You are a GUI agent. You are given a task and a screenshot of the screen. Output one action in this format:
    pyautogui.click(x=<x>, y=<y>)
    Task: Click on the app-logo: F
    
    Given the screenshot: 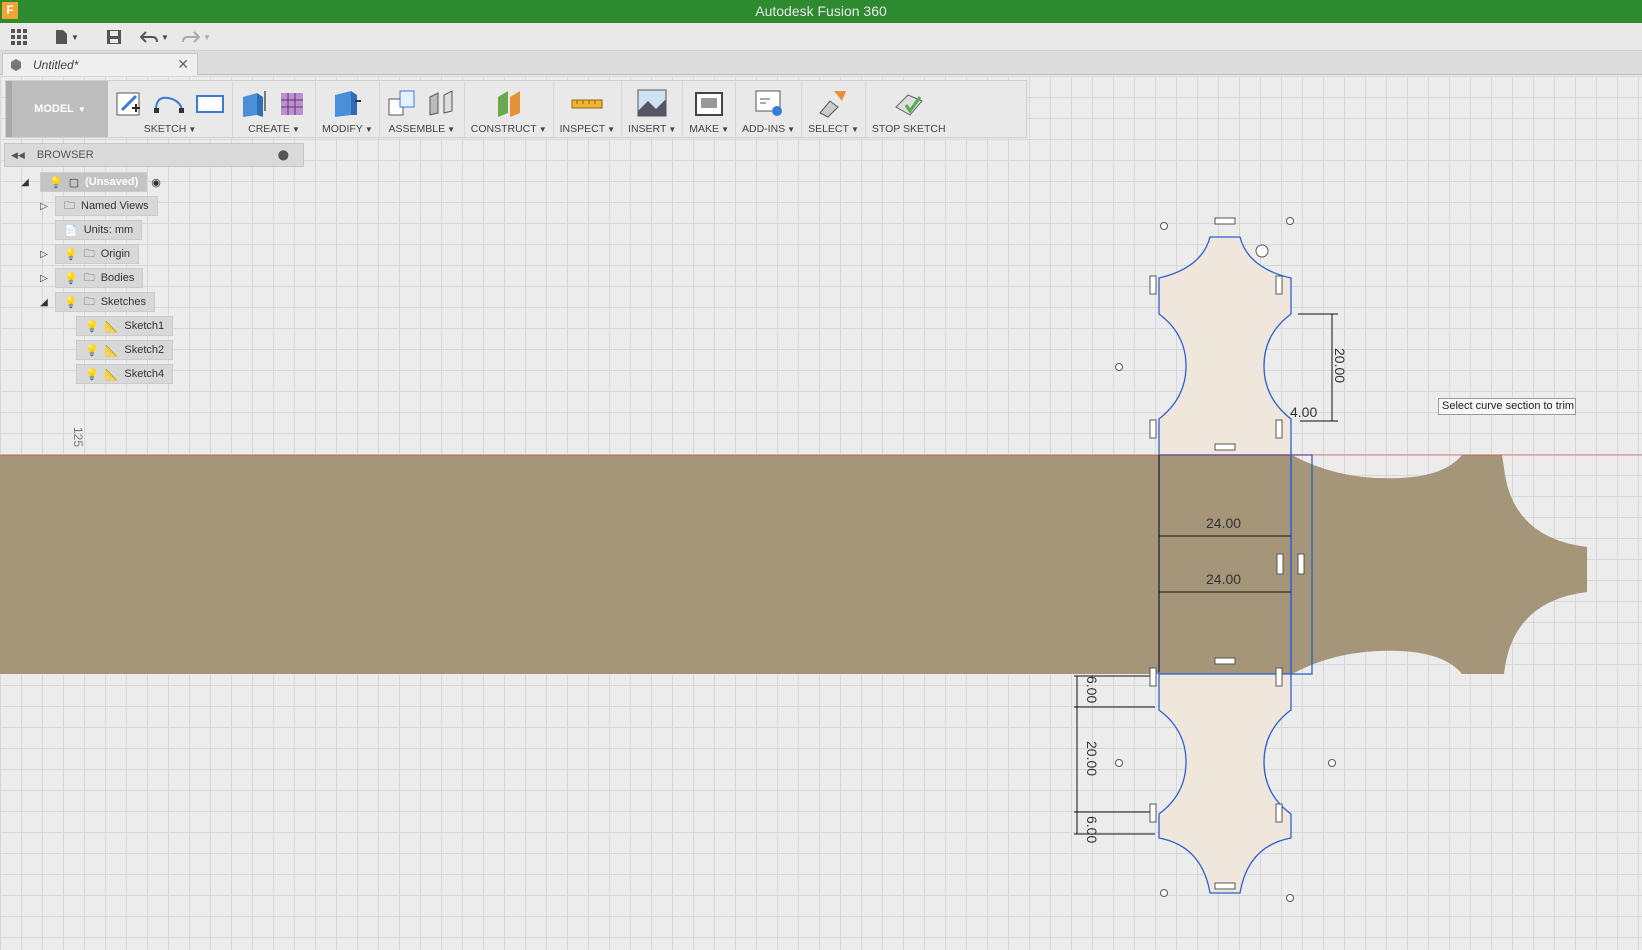 What is the action you would take?
    pyautogui.click(x=10, y=10)
    